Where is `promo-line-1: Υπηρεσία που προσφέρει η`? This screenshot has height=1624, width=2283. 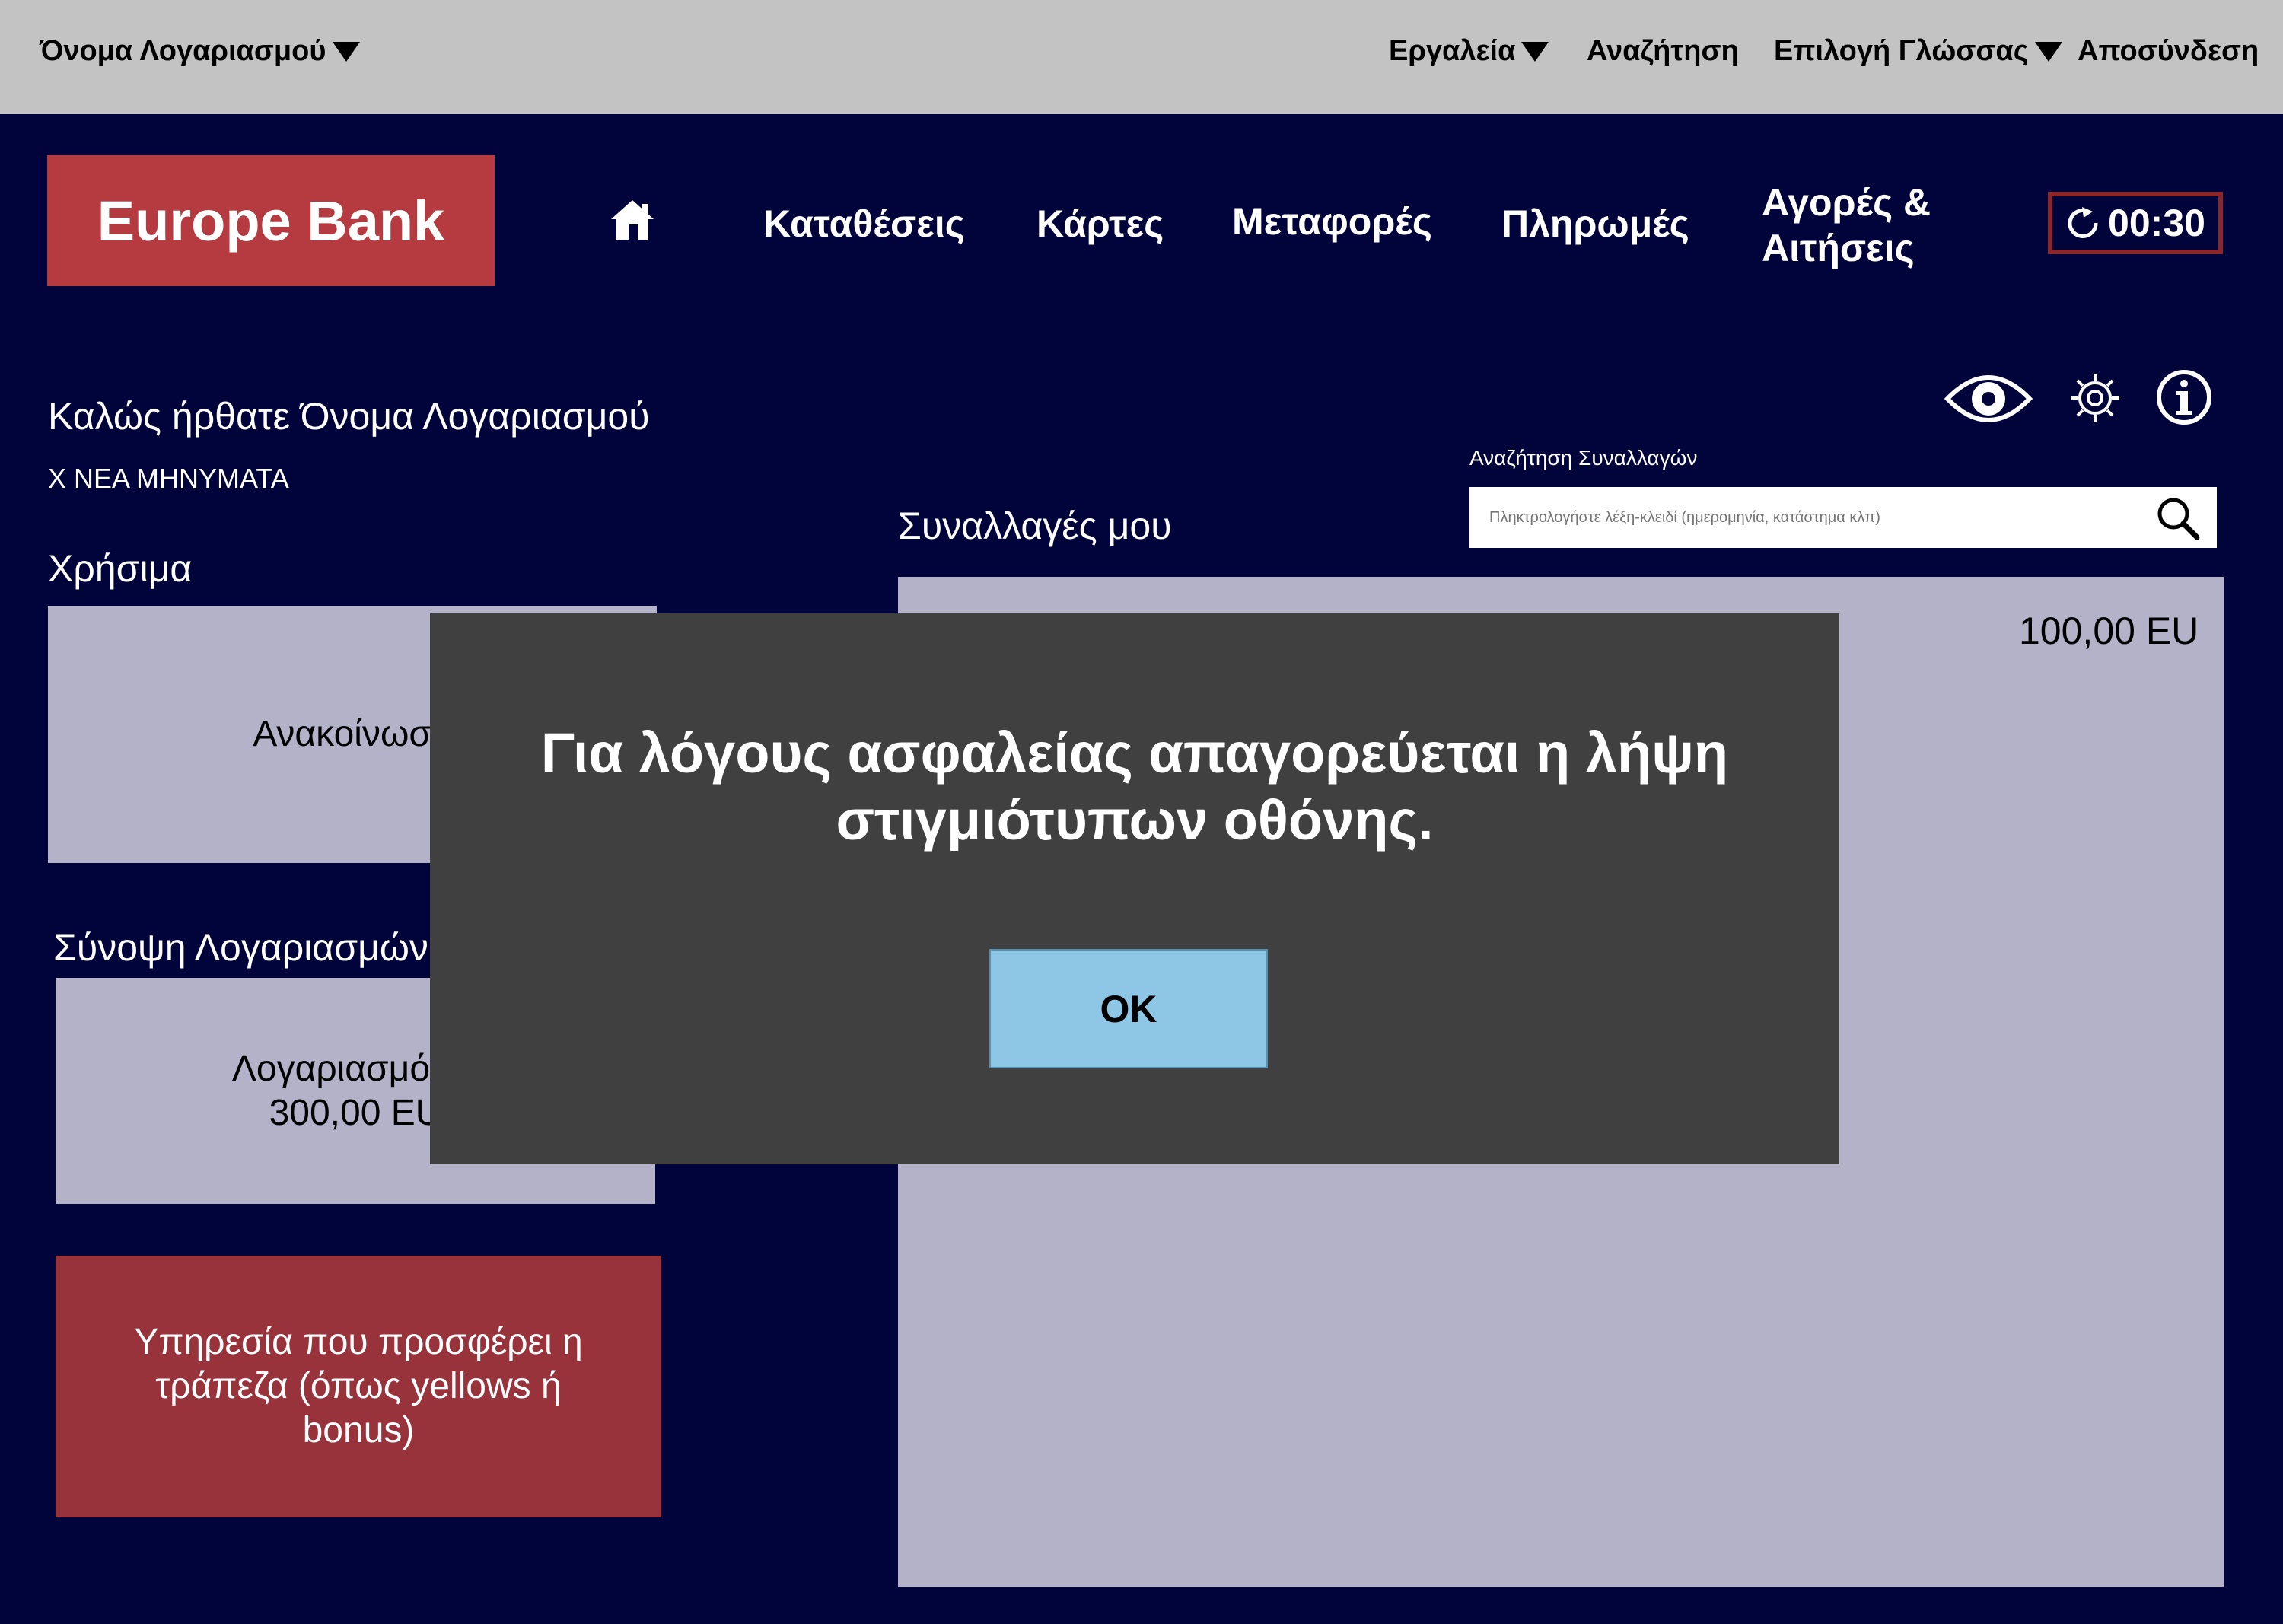 promo-line-1: Υπηρεσία που προσφέρει η is located at coordinates (358, 1342).